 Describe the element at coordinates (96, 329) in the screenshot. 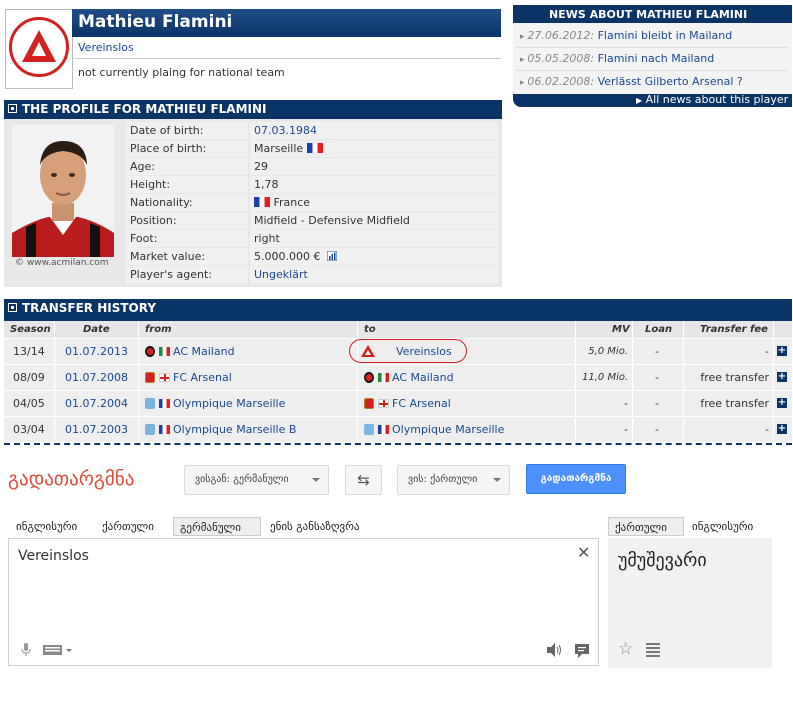

I see `col-date: Date` at that location.